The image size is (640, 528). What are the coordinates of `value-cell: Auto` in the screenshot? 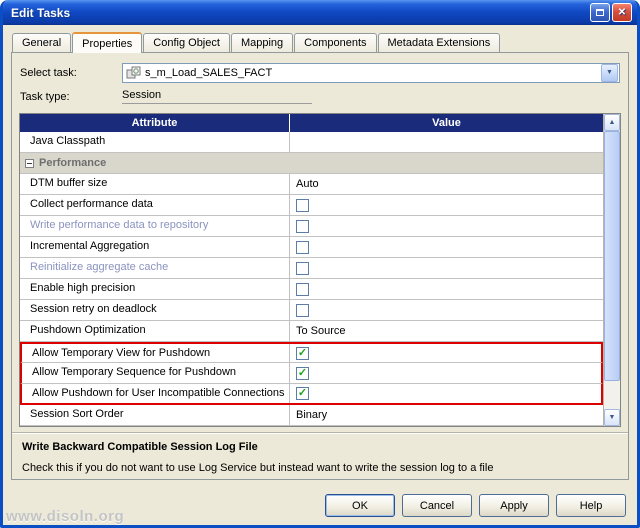 It's located at (446, 184).